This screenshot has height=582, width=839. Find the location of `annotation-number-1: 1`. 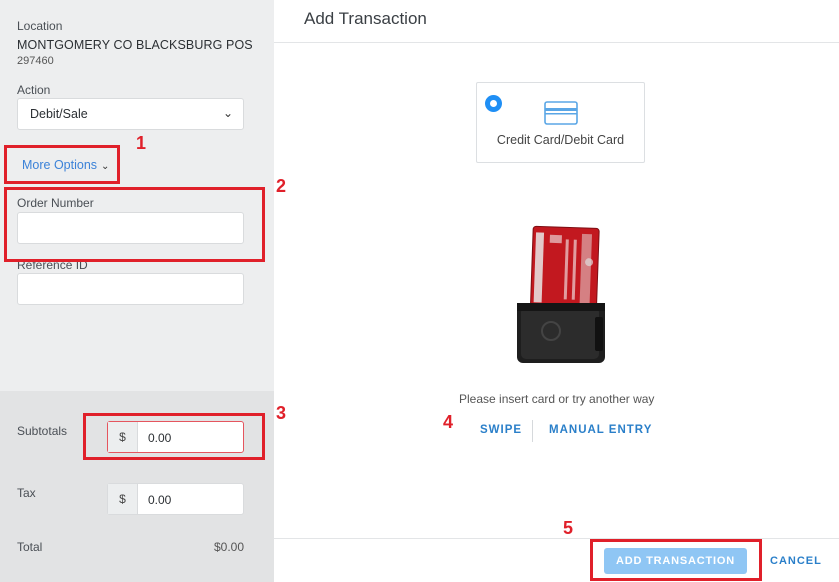

annotation-number-1: 1 is located at coordinates (141, 143).